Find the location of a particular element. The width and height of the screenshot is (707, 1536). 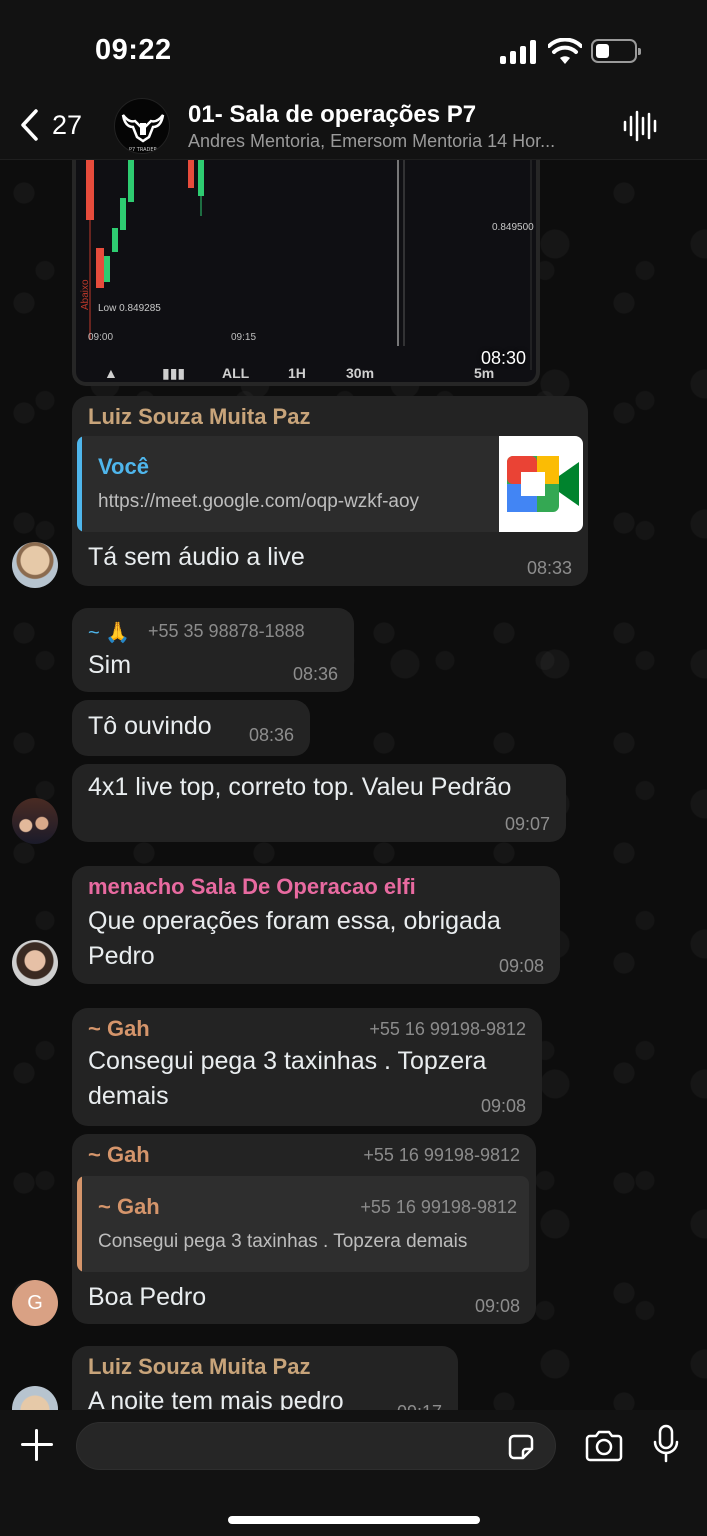

message-text: A noite tem mais pedro is located at coordinates (216, 1398).